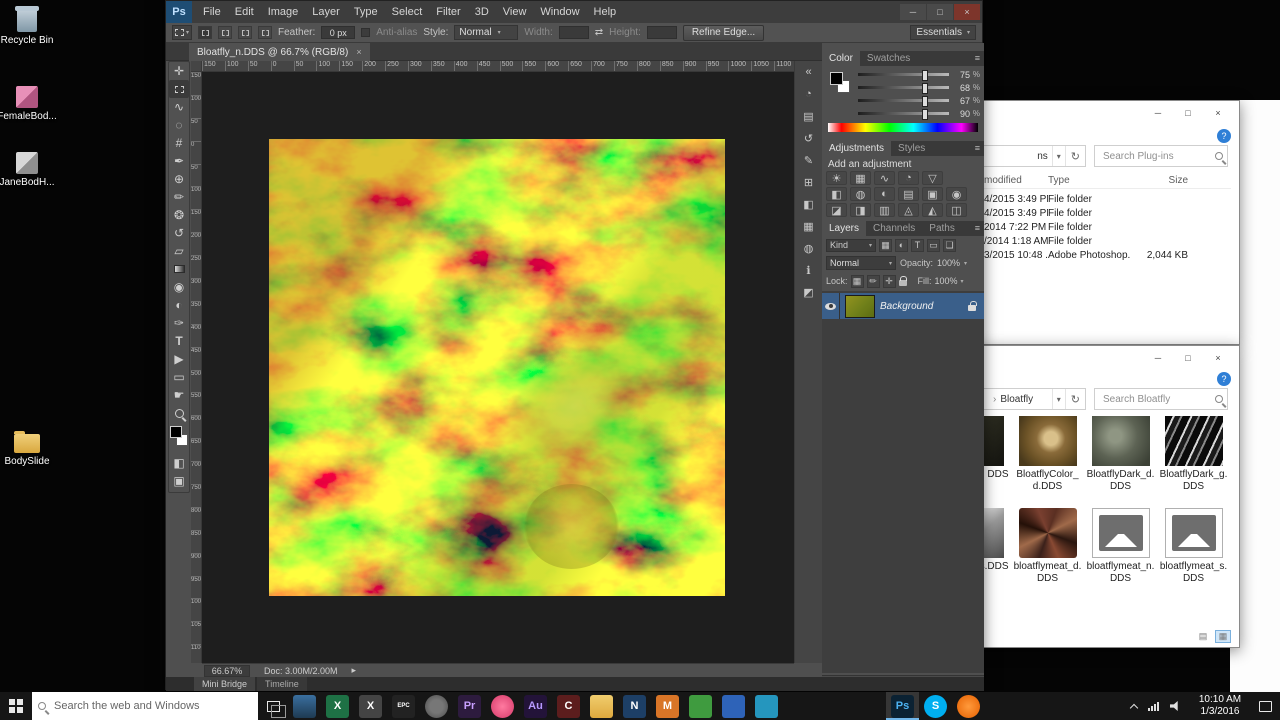 The width and height of the screenshot is (1280, 720). I want to click on selection-mode-subtract, so click(245, 32).